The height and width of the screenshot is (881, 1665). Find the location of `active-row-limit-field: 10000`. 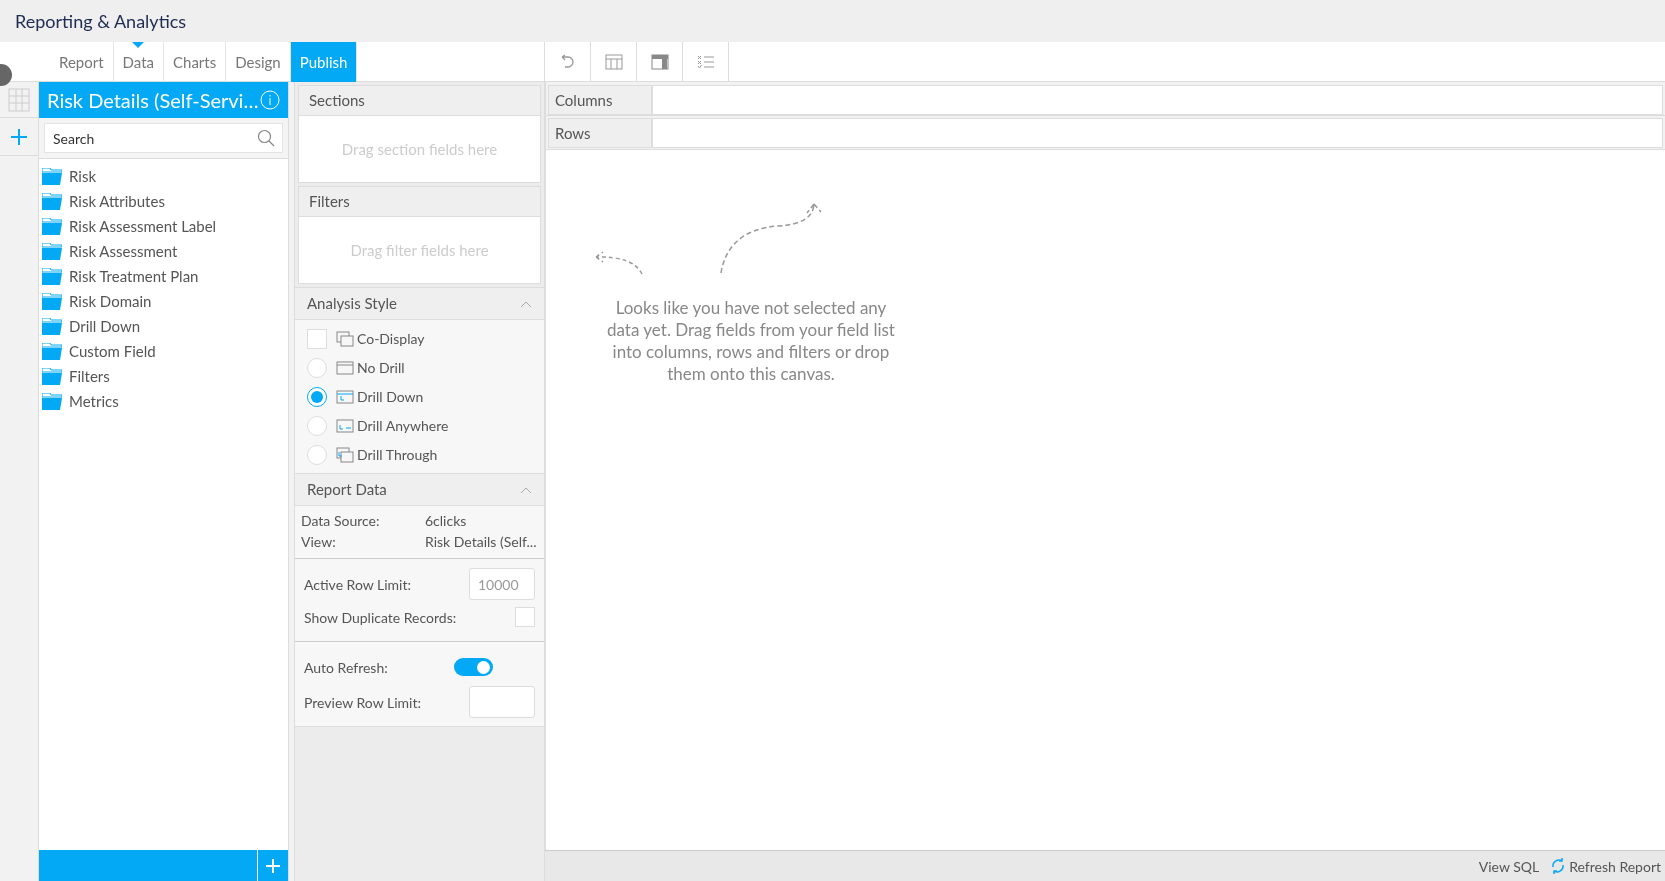

active-row-limit-field: 10000 is located at coordinates (502, 584).